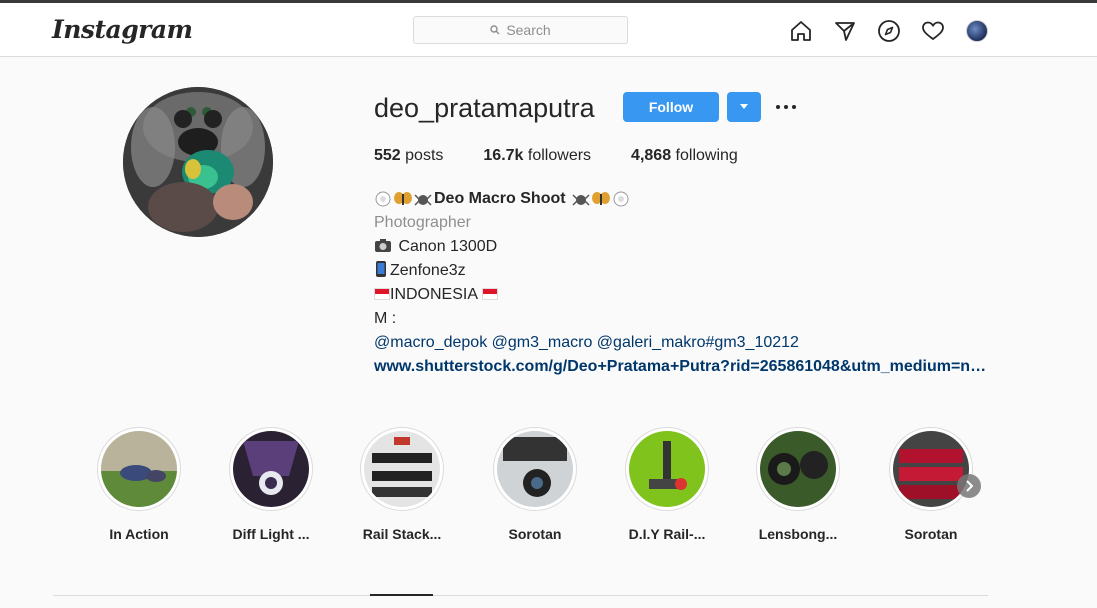  What do you see at coordinates (786, 107) in the screenshot?
I see `more-options-button` at bounding box center [786, 107].